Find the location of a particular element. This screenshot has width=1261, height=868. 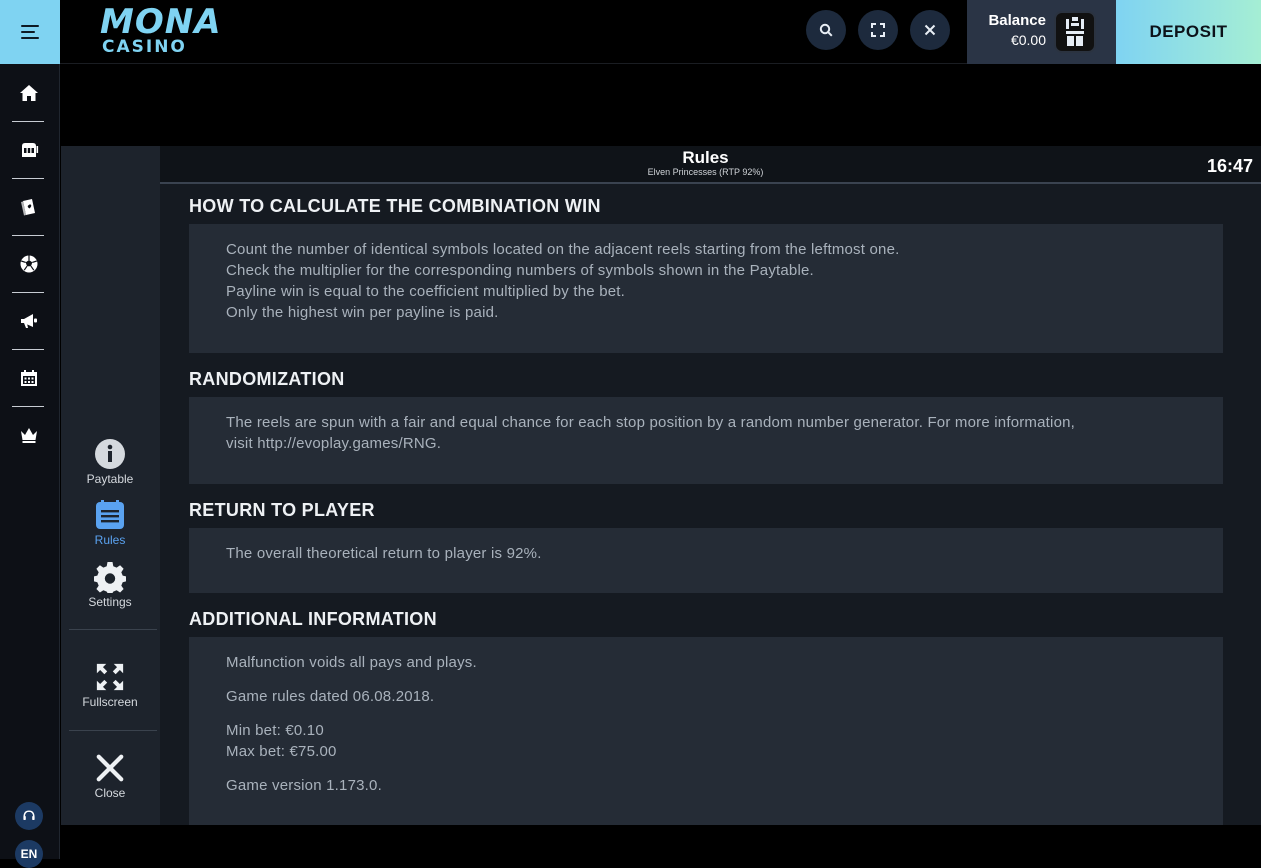

tool-fullscreen: Fullscreen is located at coordinates (110, 685).